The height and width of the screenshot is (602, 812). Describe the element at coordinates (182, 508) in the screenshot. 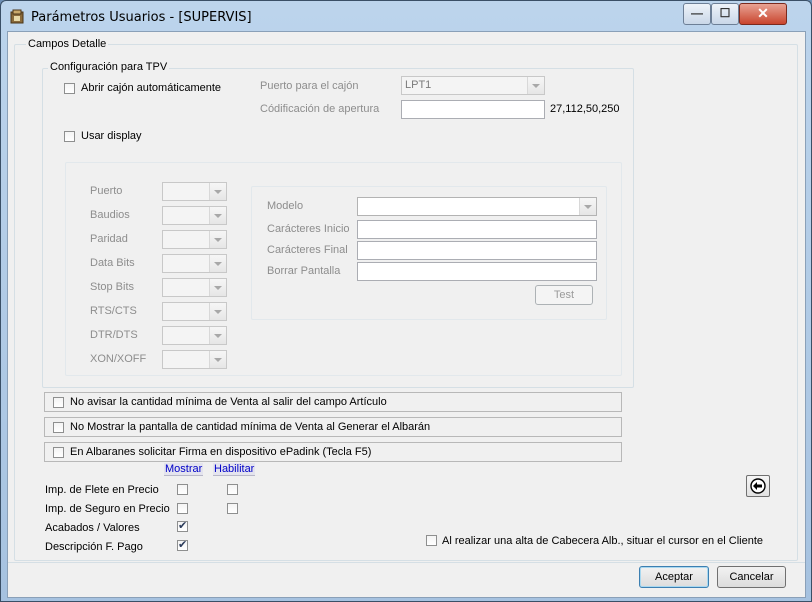

I see `seguro-mostrar-checkbox` at that location.